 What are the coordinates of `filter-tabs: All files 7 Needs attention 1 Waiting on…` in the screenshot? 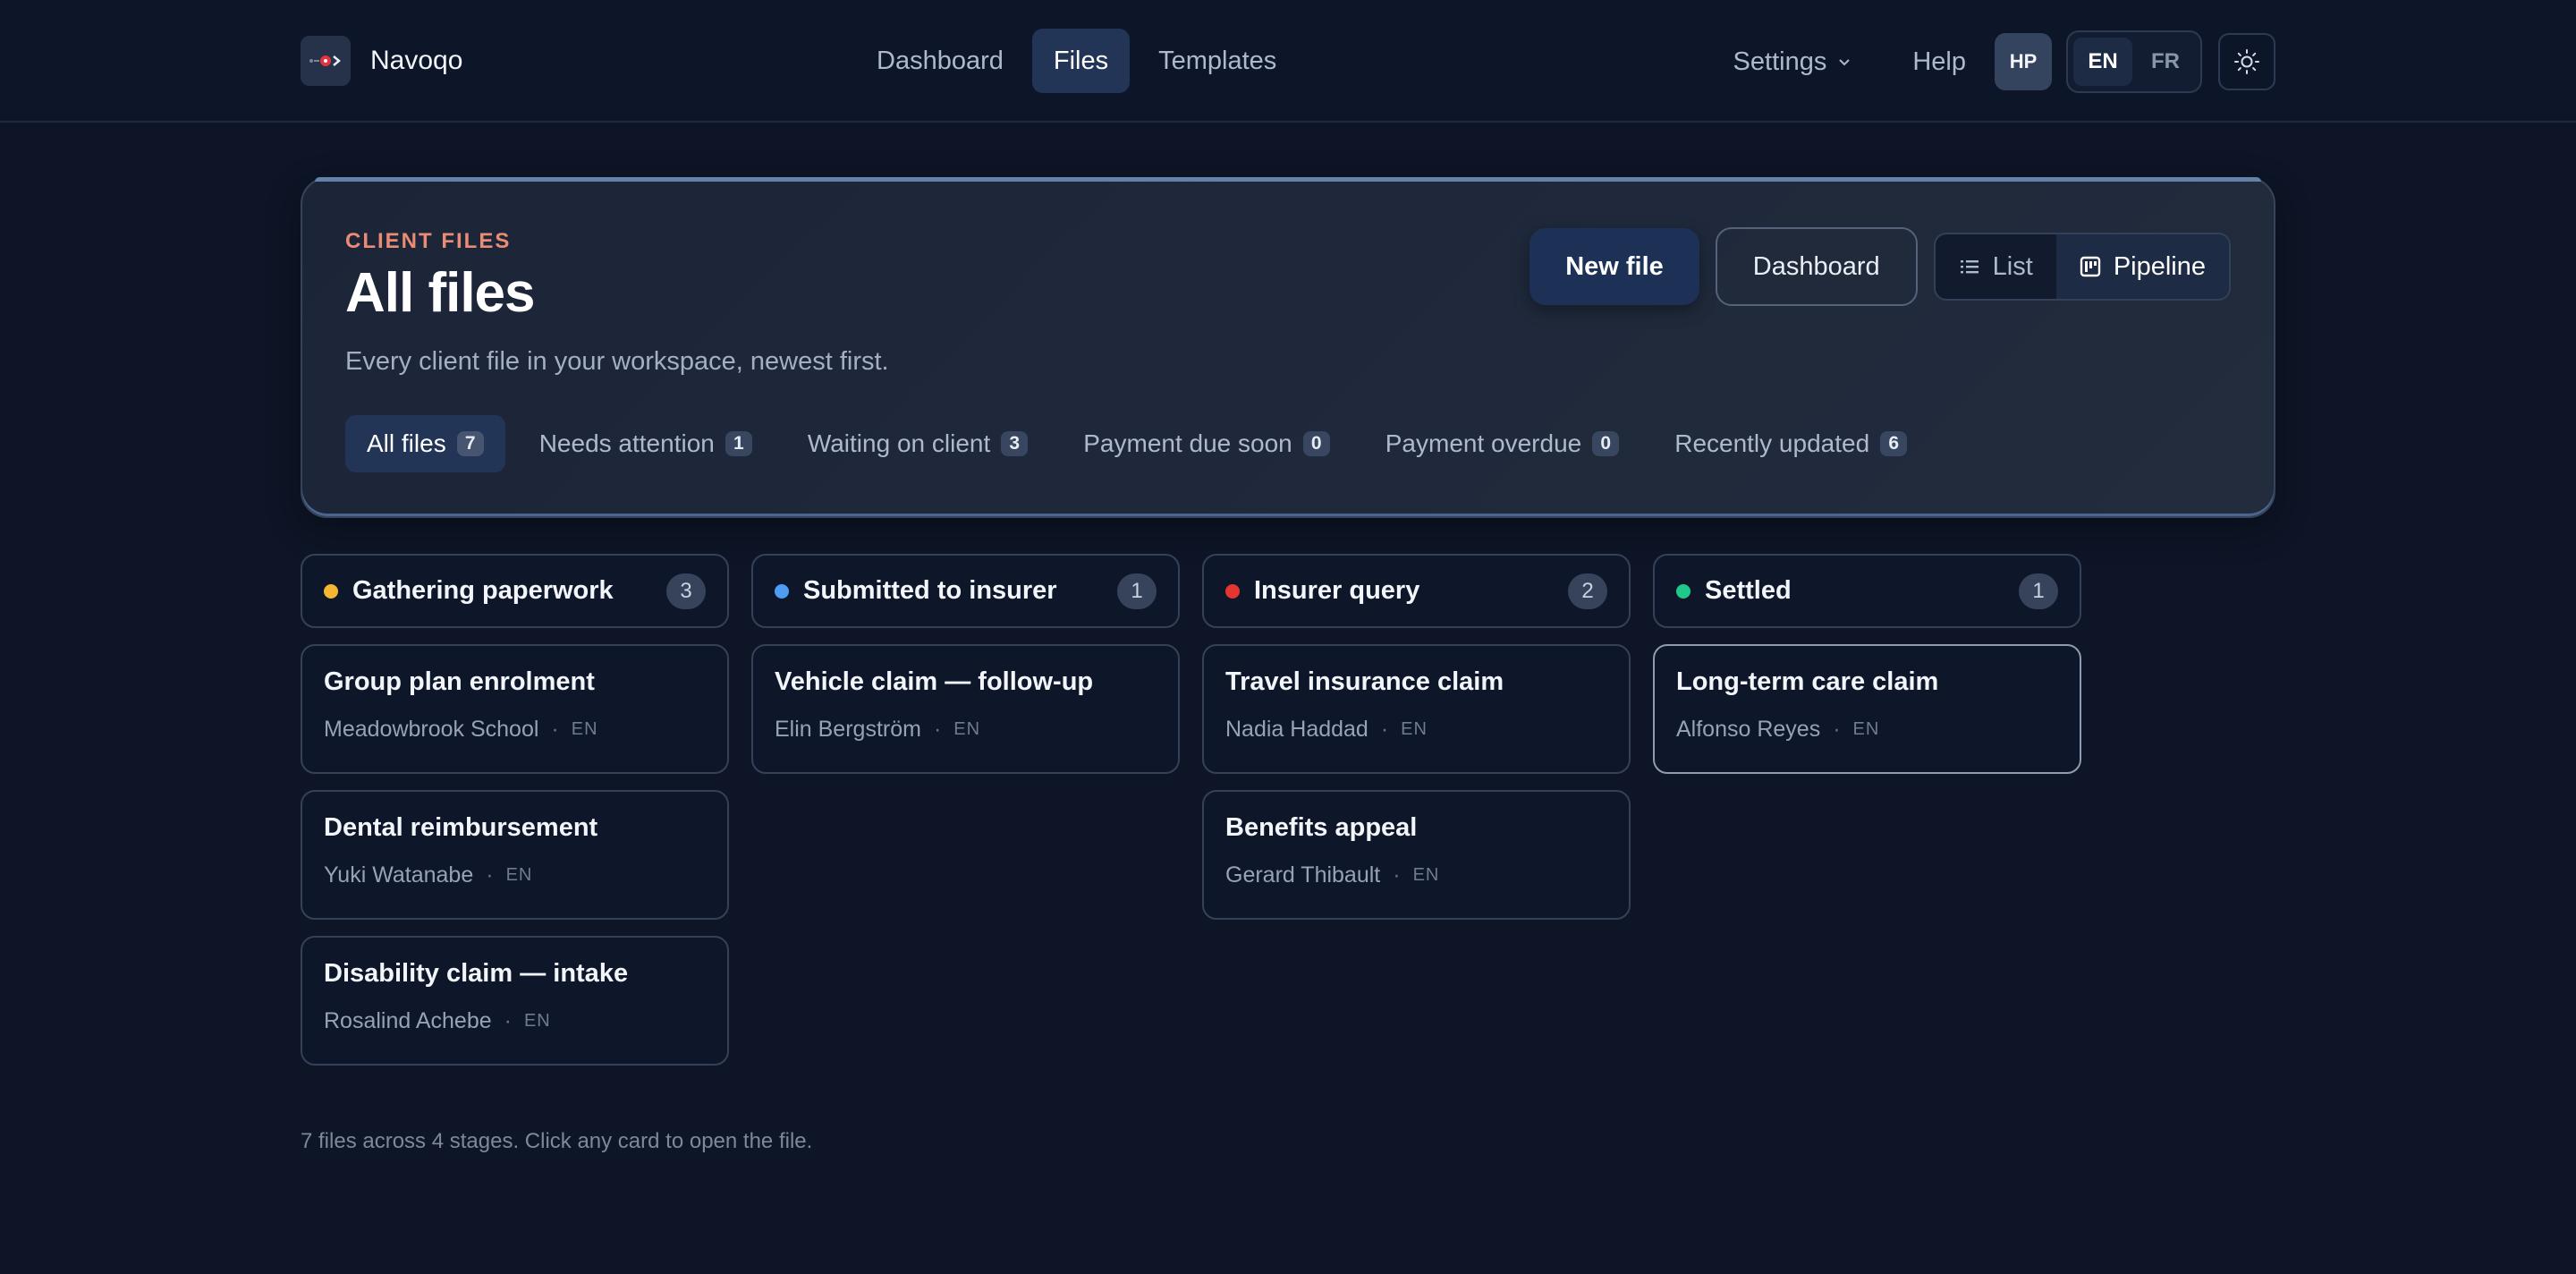 It's located at (1136, 443).